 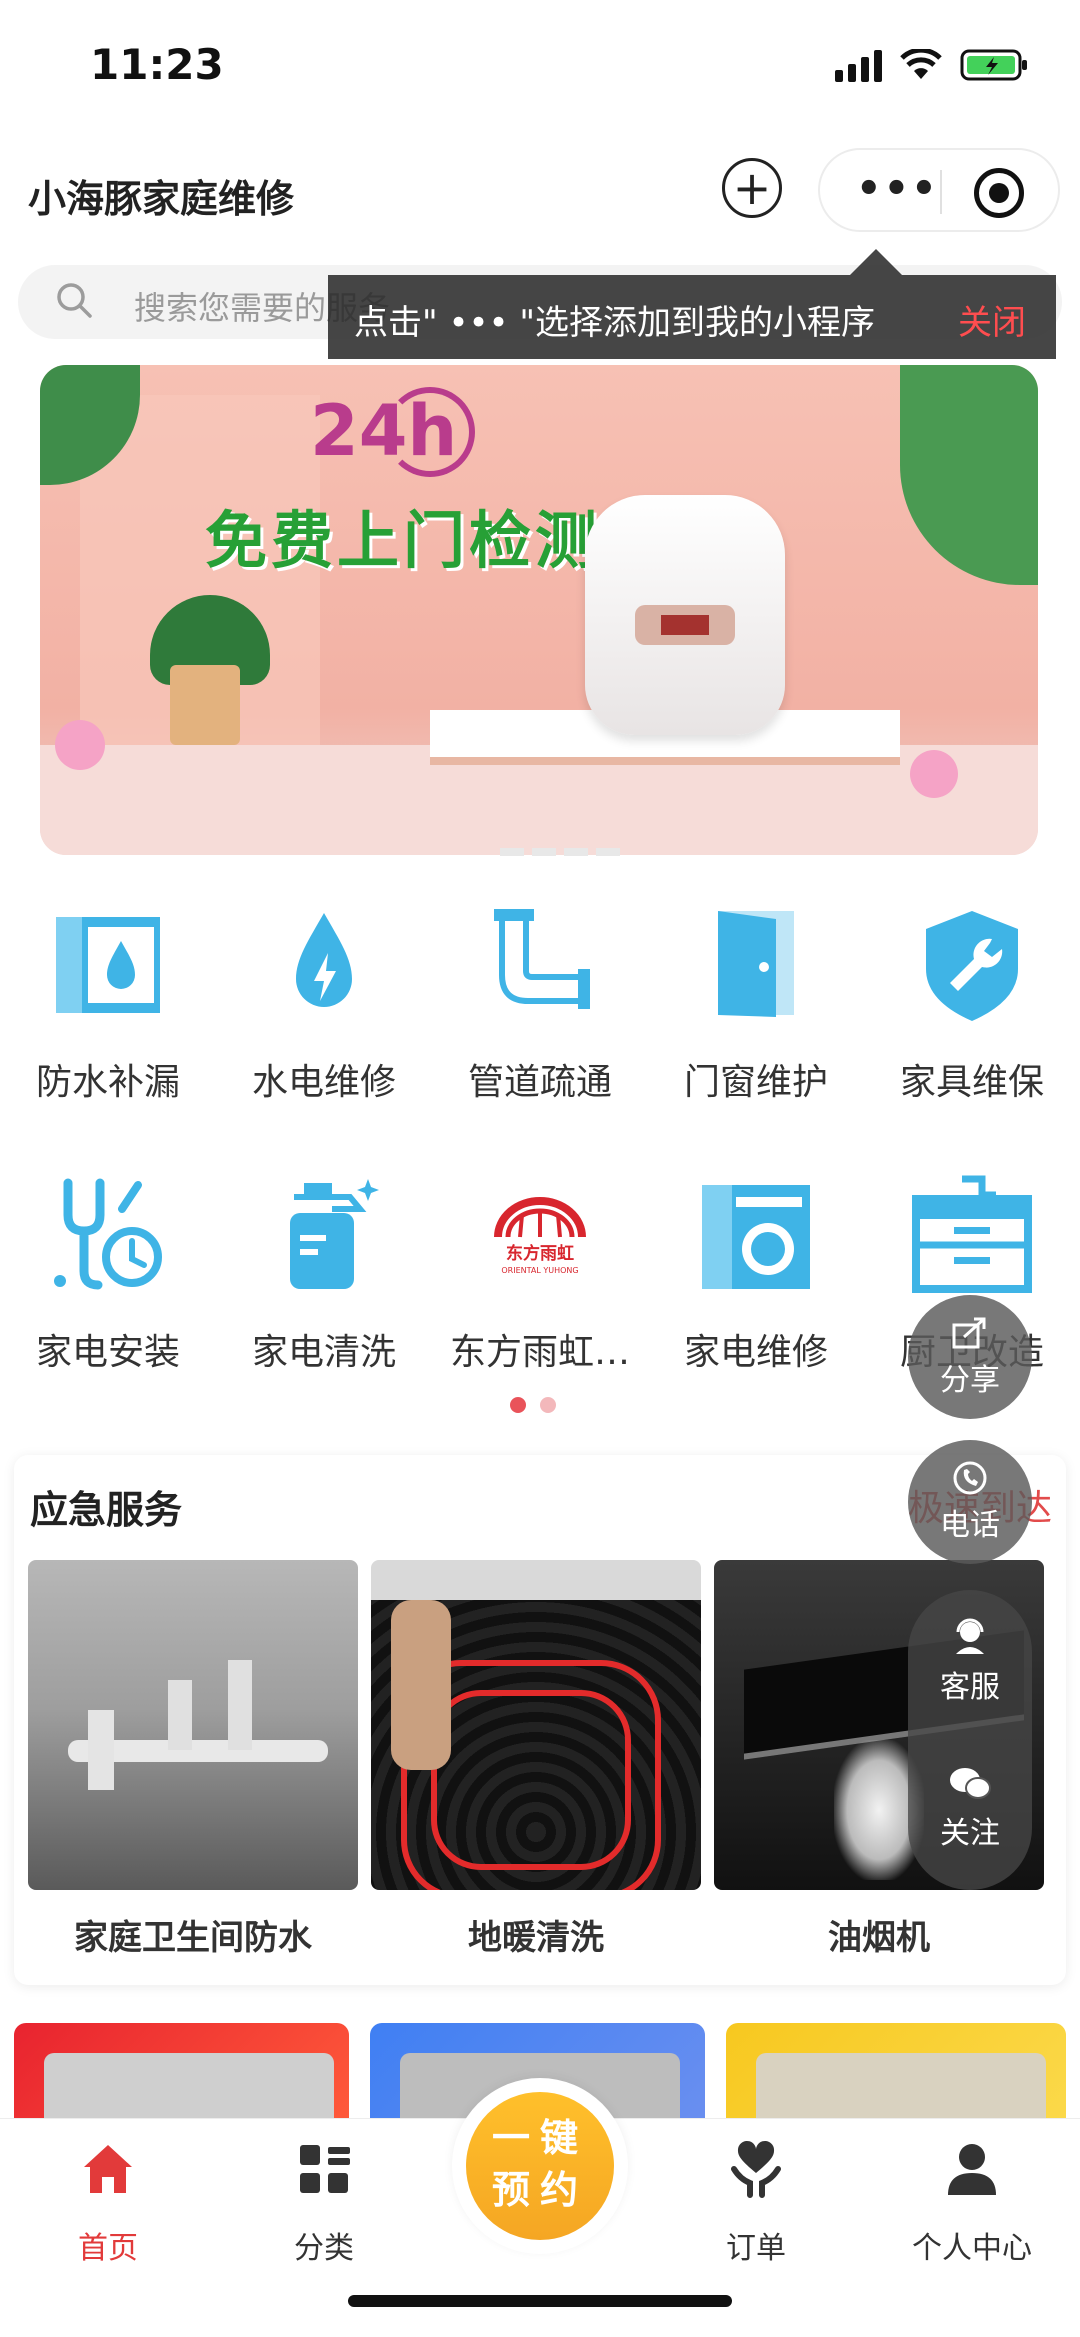 I want to click on banner-slogan: 免费上门检测, so click(x=403, y=540).